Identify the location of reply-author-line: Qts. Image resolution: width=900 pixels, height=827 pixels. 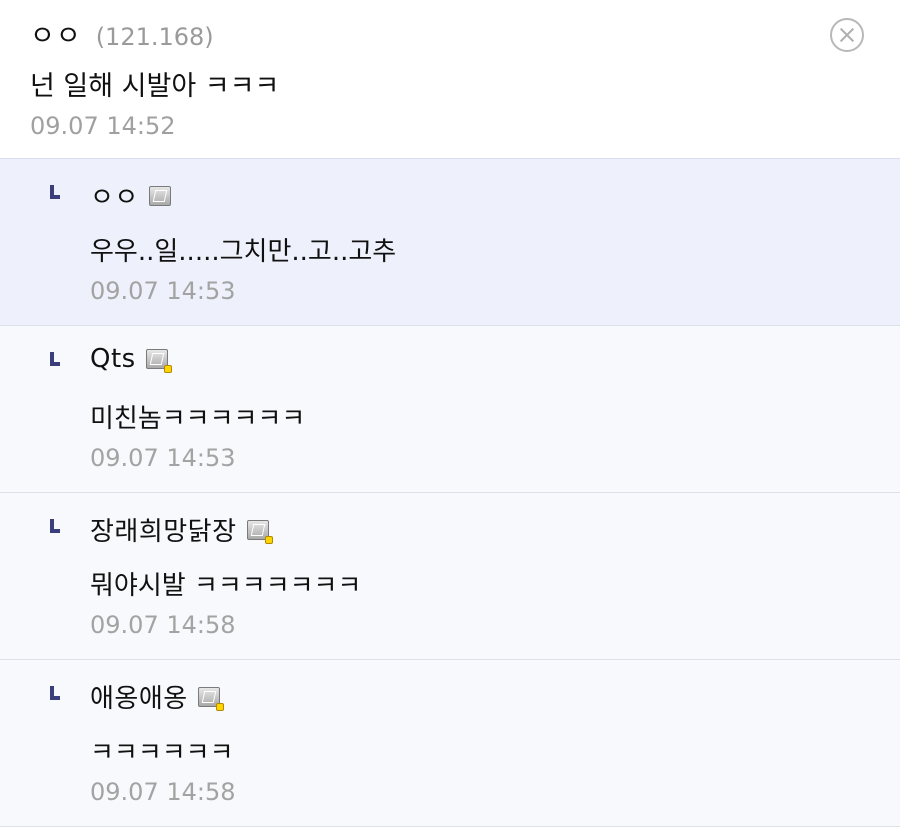
(131, 359).